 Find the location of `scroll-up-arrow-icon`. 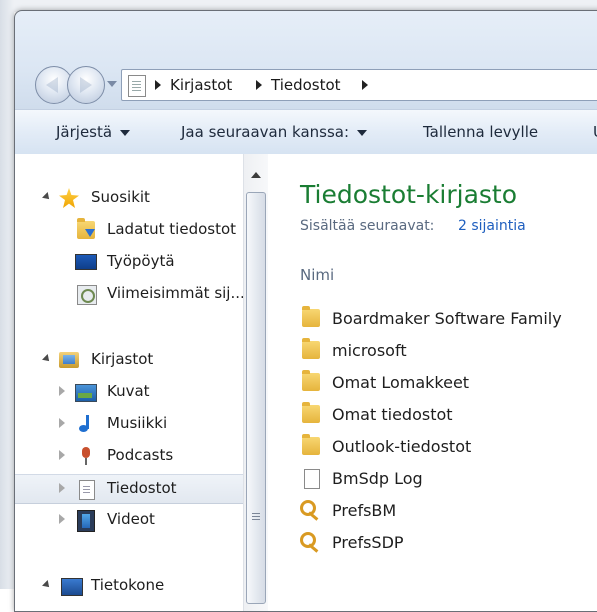

scroll-up-arrow-icon is located at coordinates (256, 175).